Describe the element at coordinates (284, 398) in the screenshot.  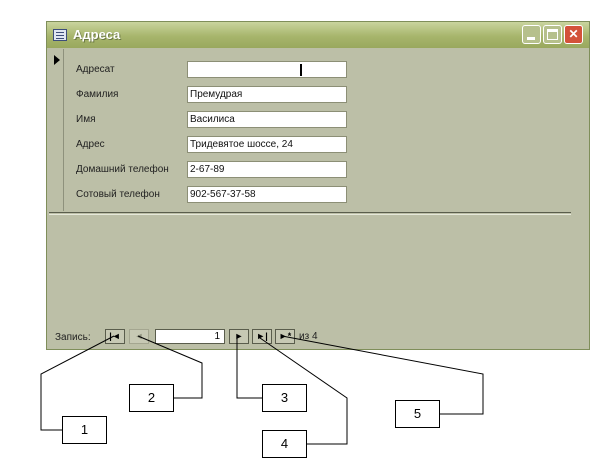
I see `callout-3: 3` at that location.